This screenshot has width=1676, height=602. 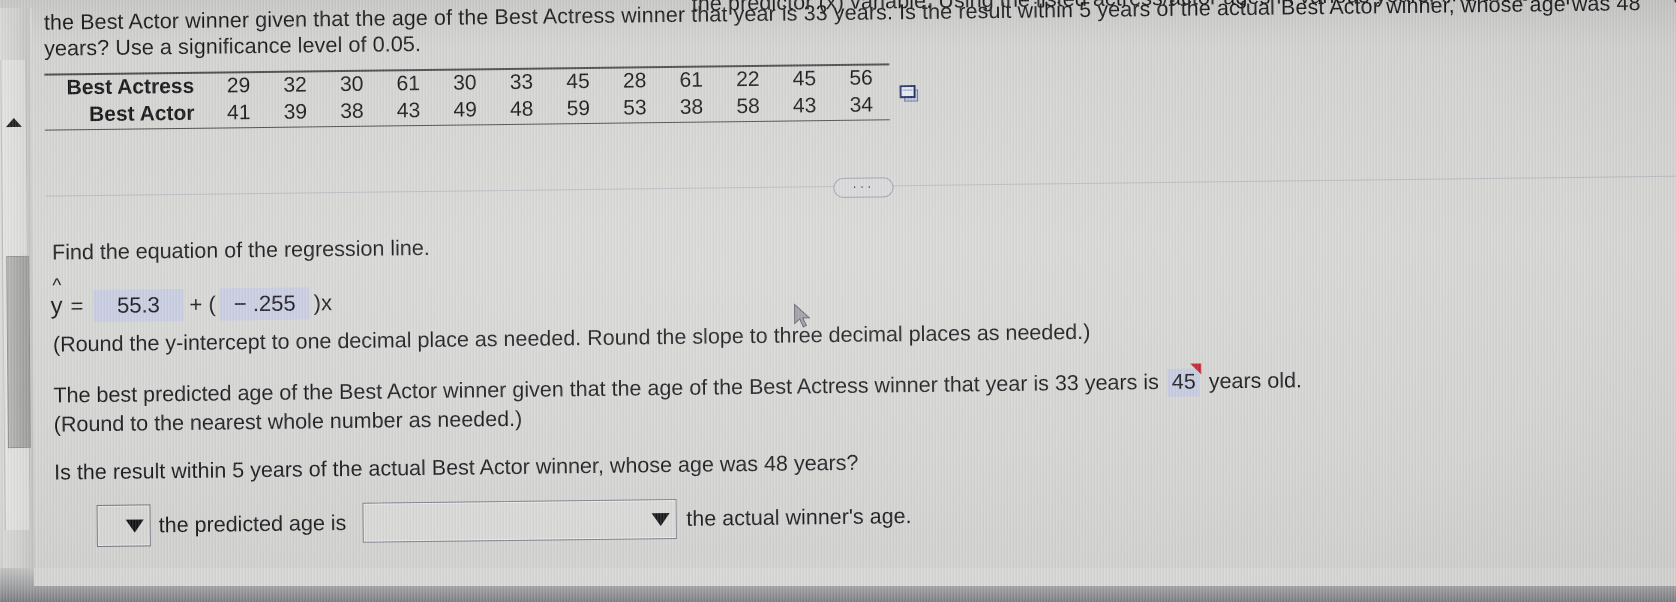 I want to click on predicted-age-input: 45, so click(x=1184, y=380).